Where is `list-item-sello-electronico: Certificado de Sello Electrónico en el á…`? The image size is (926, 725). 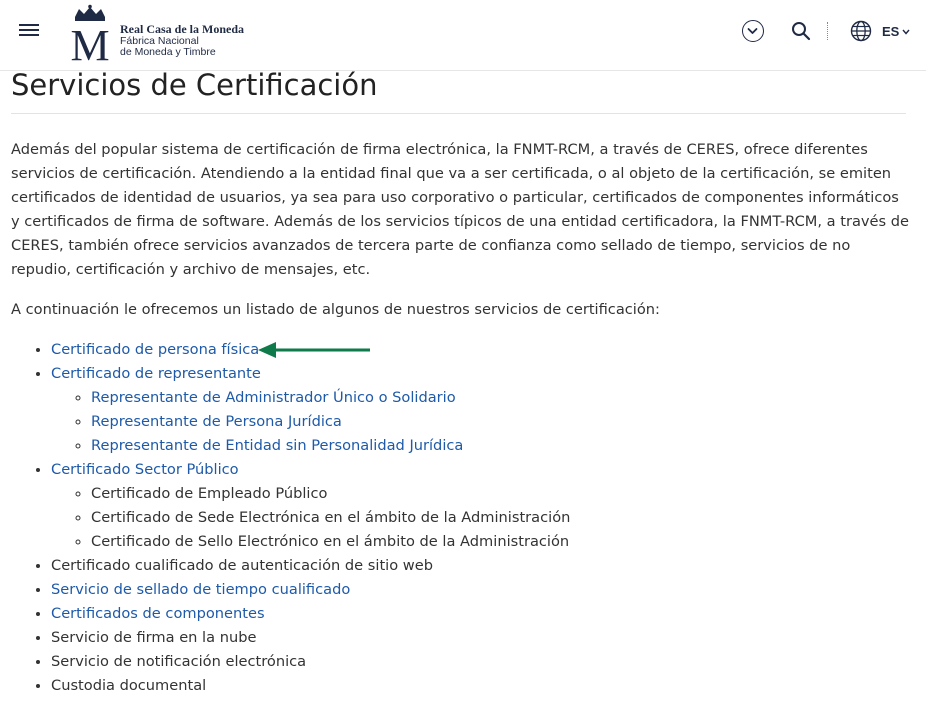
list-item-sello-electronico: Certificado de Sello Electrónico en el á… is located at coordinates (330, 542).